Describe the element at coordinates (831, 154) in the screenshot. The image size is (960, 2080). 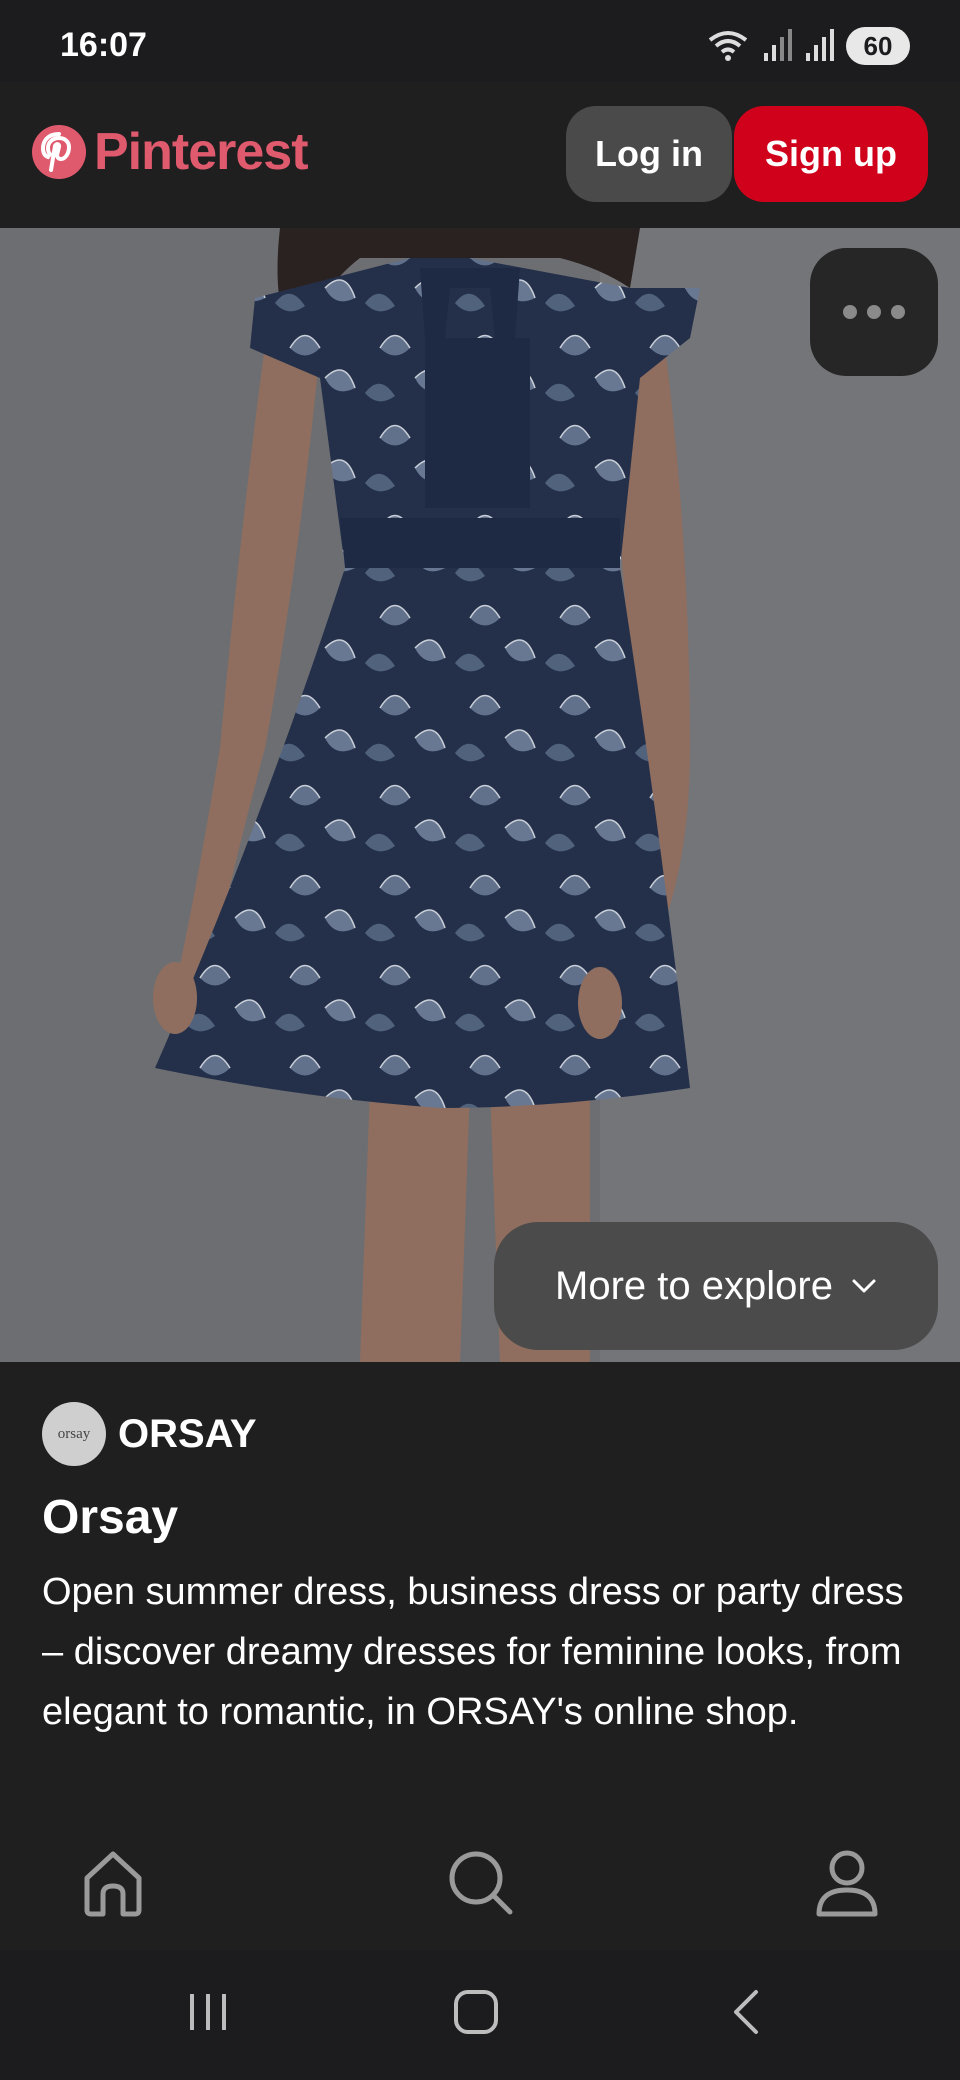
I see `signup-button: Sign up` at that location.